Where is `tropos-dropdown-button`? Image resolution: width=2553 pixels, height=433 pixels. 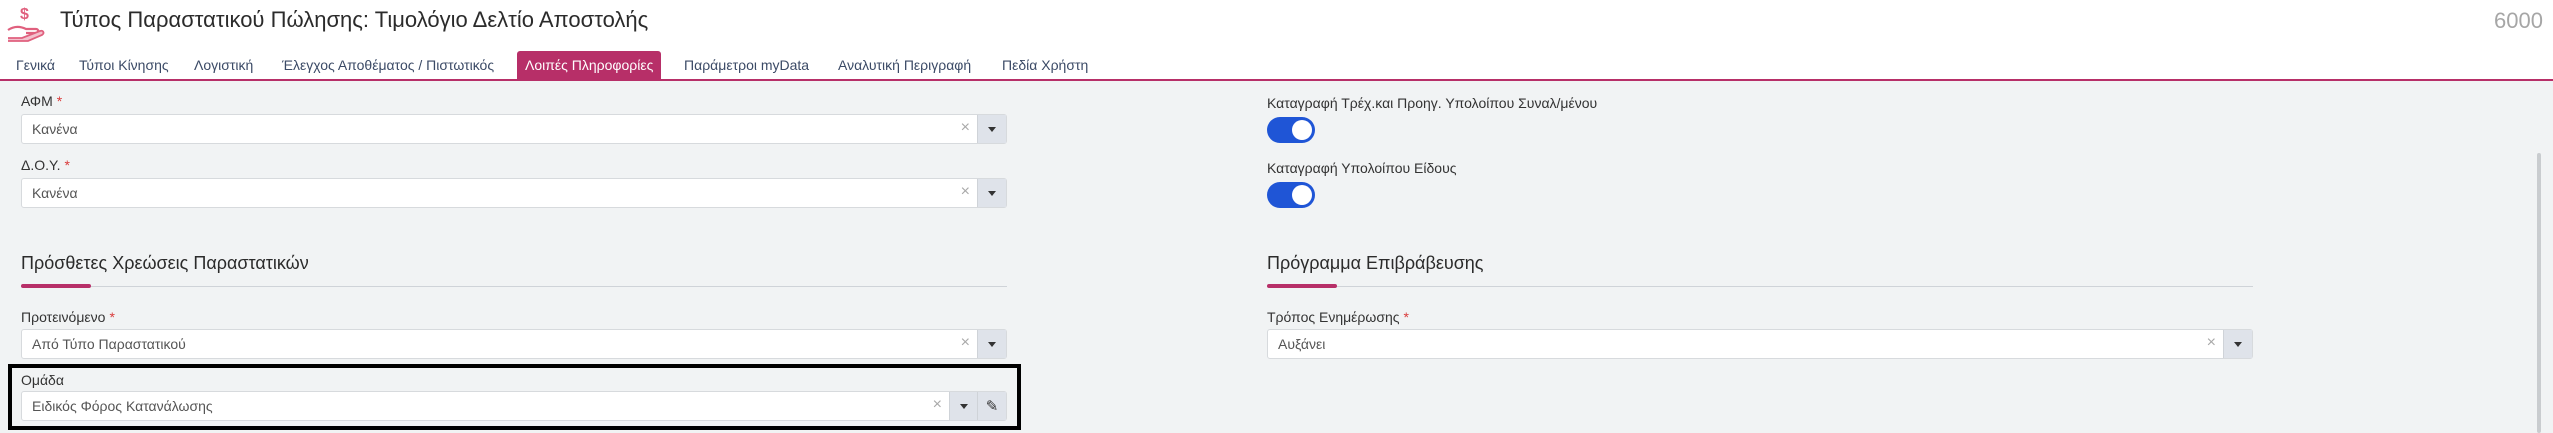 tropos-dropdown-button is located at coordinates (2237, 344).